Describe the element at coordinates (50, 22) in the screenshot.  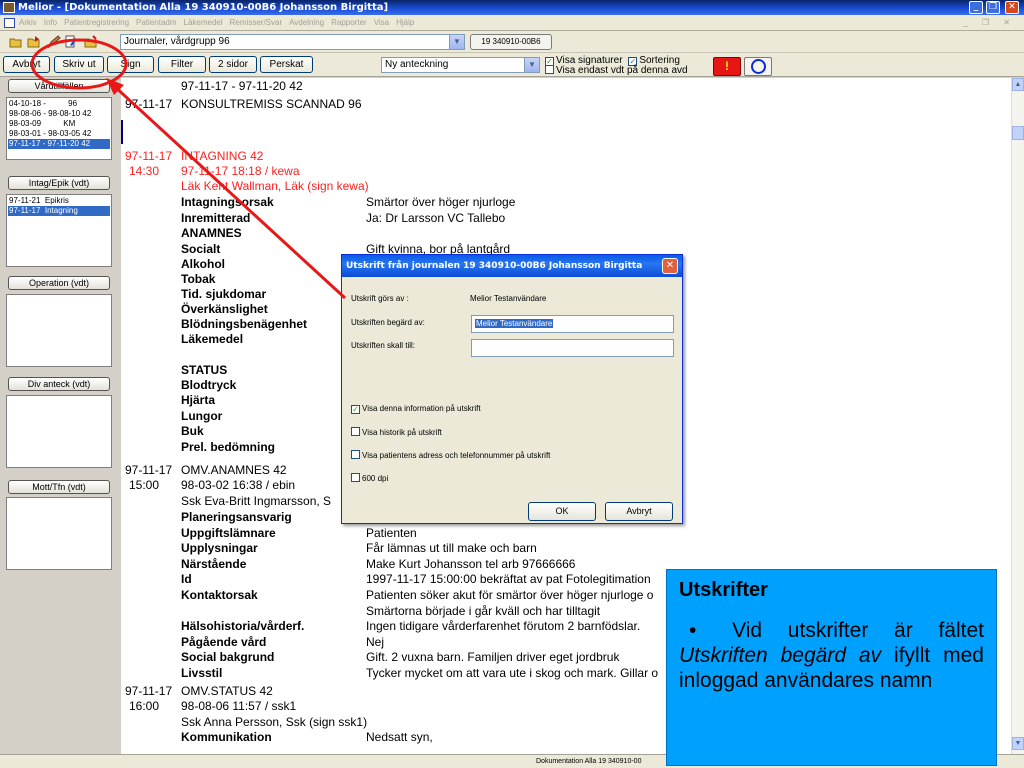
I see `menu-item: Info` at that location.